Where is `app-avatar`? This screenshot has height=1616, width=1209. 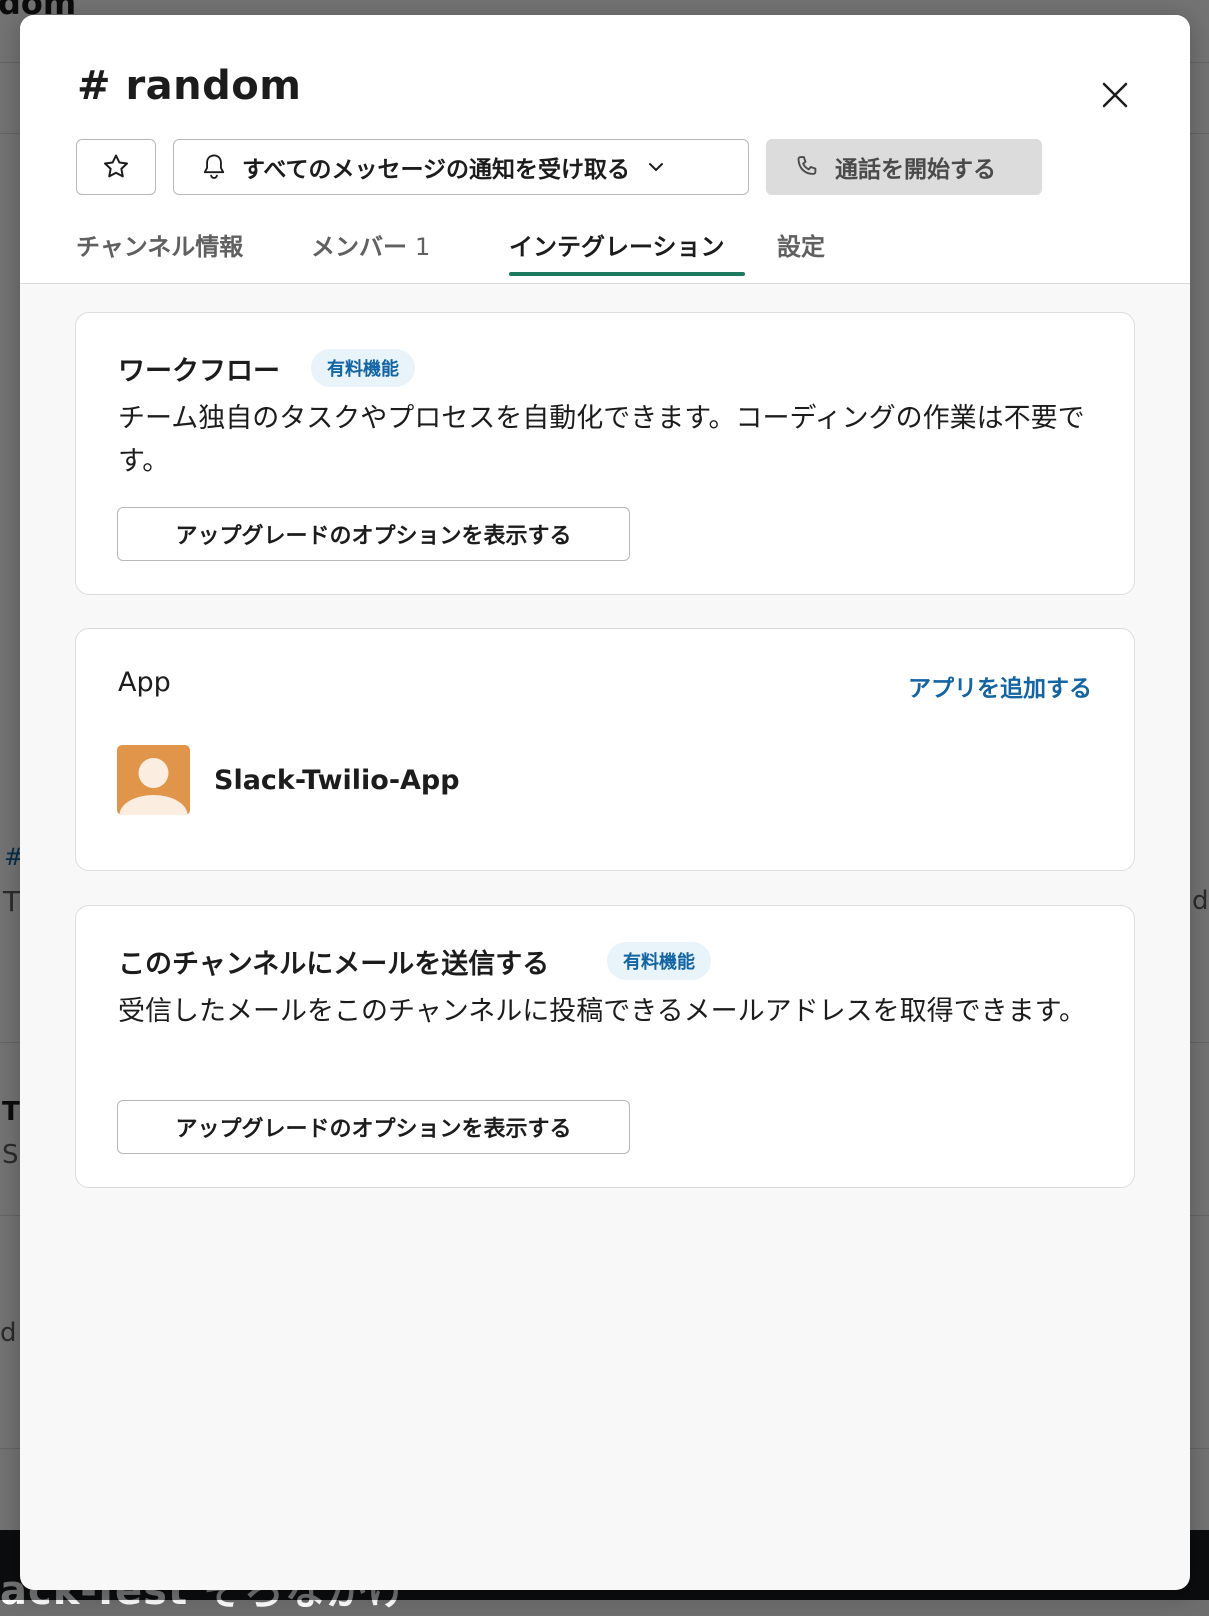
app-avatar is located at coordinates (153, 780).